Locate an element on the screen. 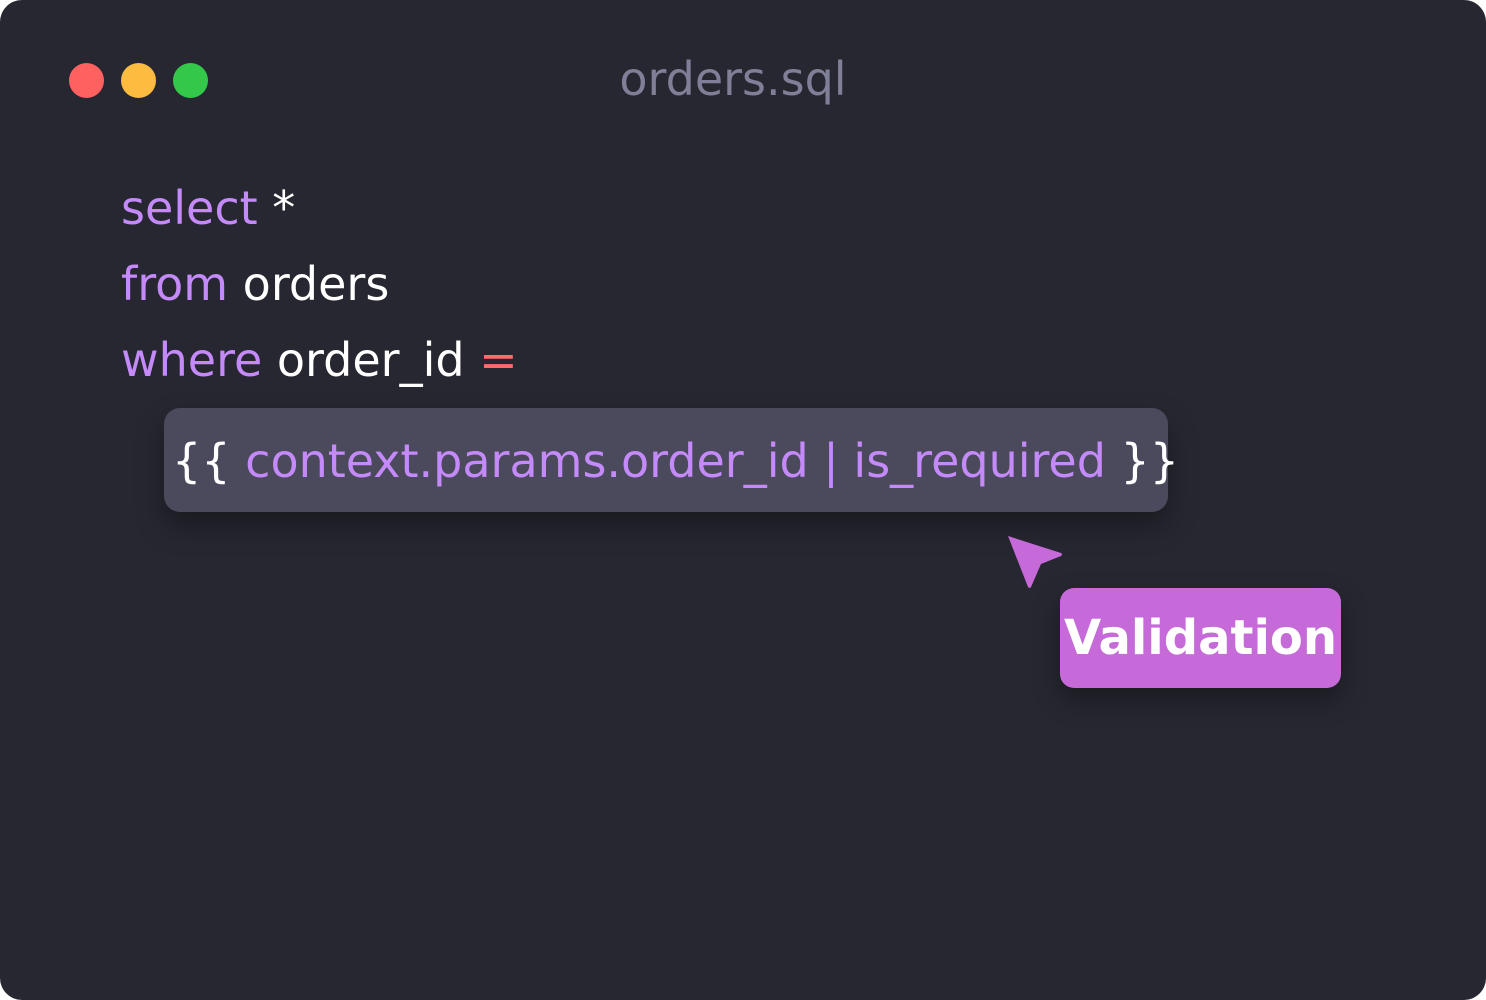 This screenshot has width=1486, height=1000. window-title: orders.sql is located at coordinates (733, 79).